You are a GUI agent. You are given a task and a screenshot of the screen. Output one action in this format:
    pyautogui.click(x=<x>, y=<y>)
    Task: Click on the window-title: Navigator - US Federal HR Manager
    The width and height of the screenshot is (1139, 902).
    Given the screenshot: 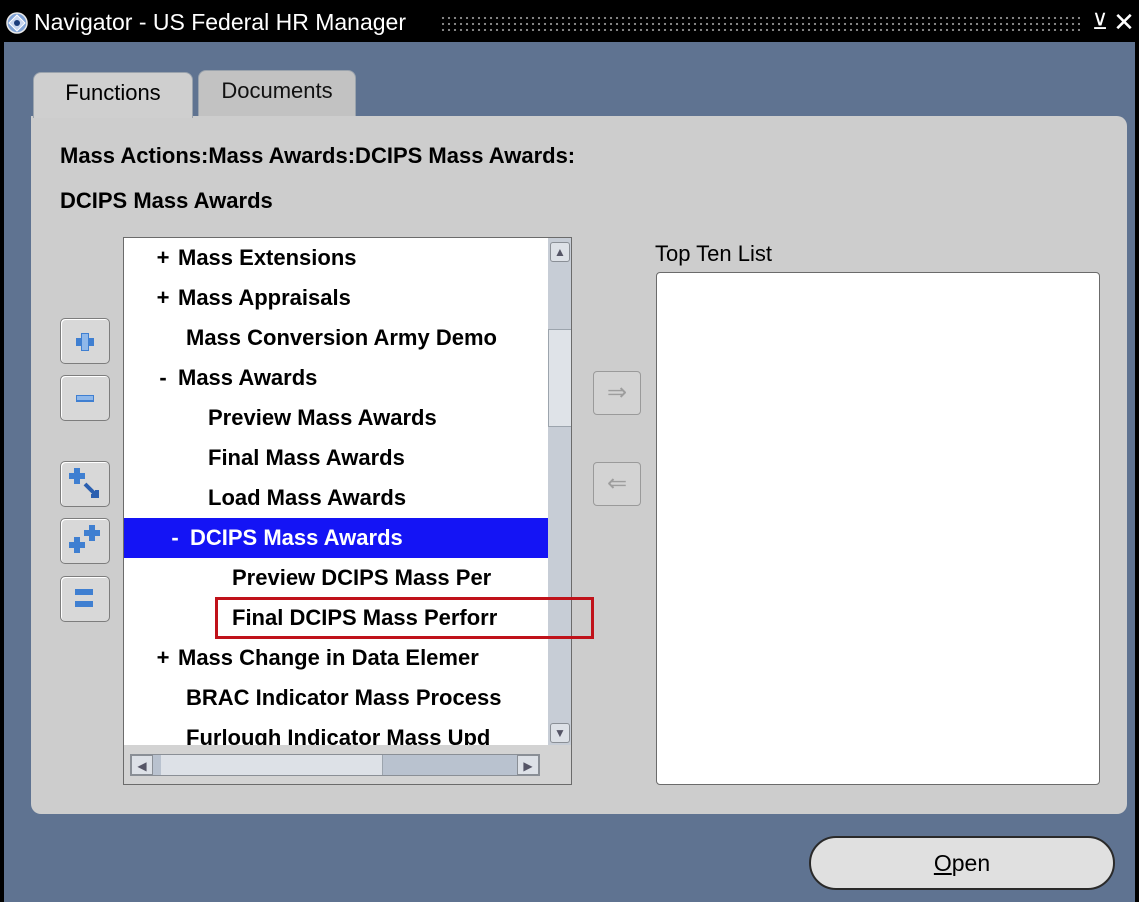 What is the action you would take?
    pyautogui.click(x=220, y=22)
    